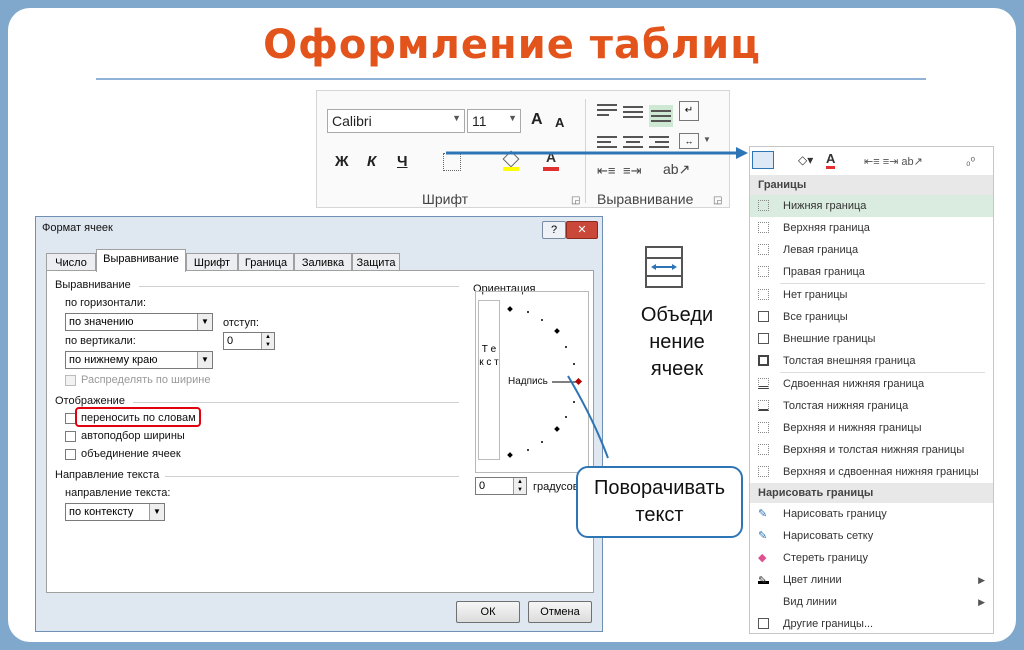 This screenshot has height=650, width=1024. Describe the element at coordinates (70, 454) in the screenshot. I see `merge-cells-checkbox` at that location.